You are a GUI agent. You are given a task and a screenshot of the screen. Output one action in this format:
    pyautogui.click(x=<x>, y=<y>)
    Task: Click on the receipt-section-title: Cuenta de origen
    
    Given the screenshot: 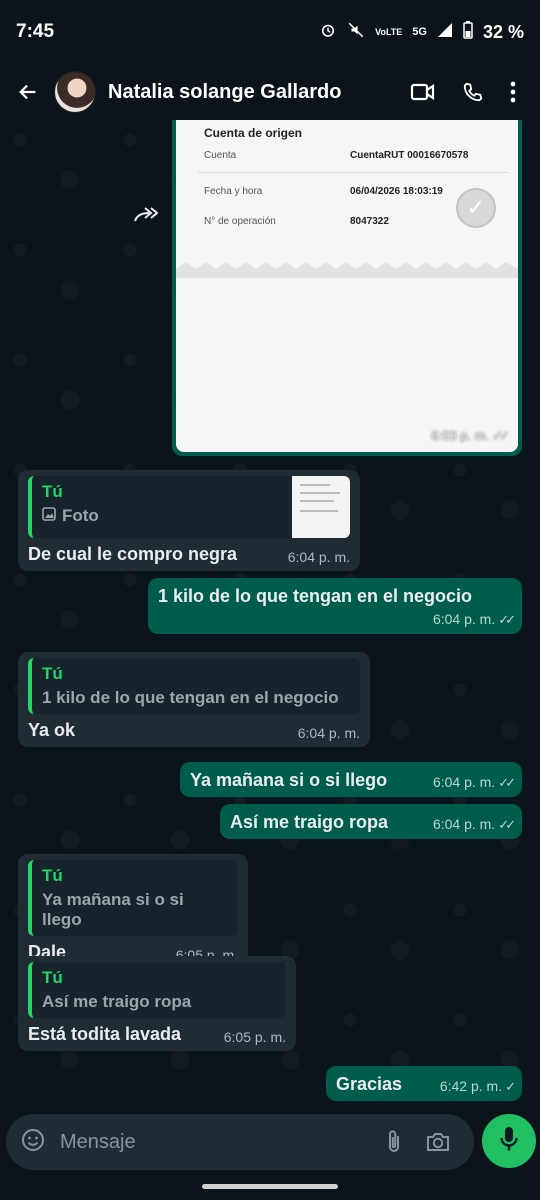 What is the action you would take?
    pyautogui.click(x=253, y=133)
    